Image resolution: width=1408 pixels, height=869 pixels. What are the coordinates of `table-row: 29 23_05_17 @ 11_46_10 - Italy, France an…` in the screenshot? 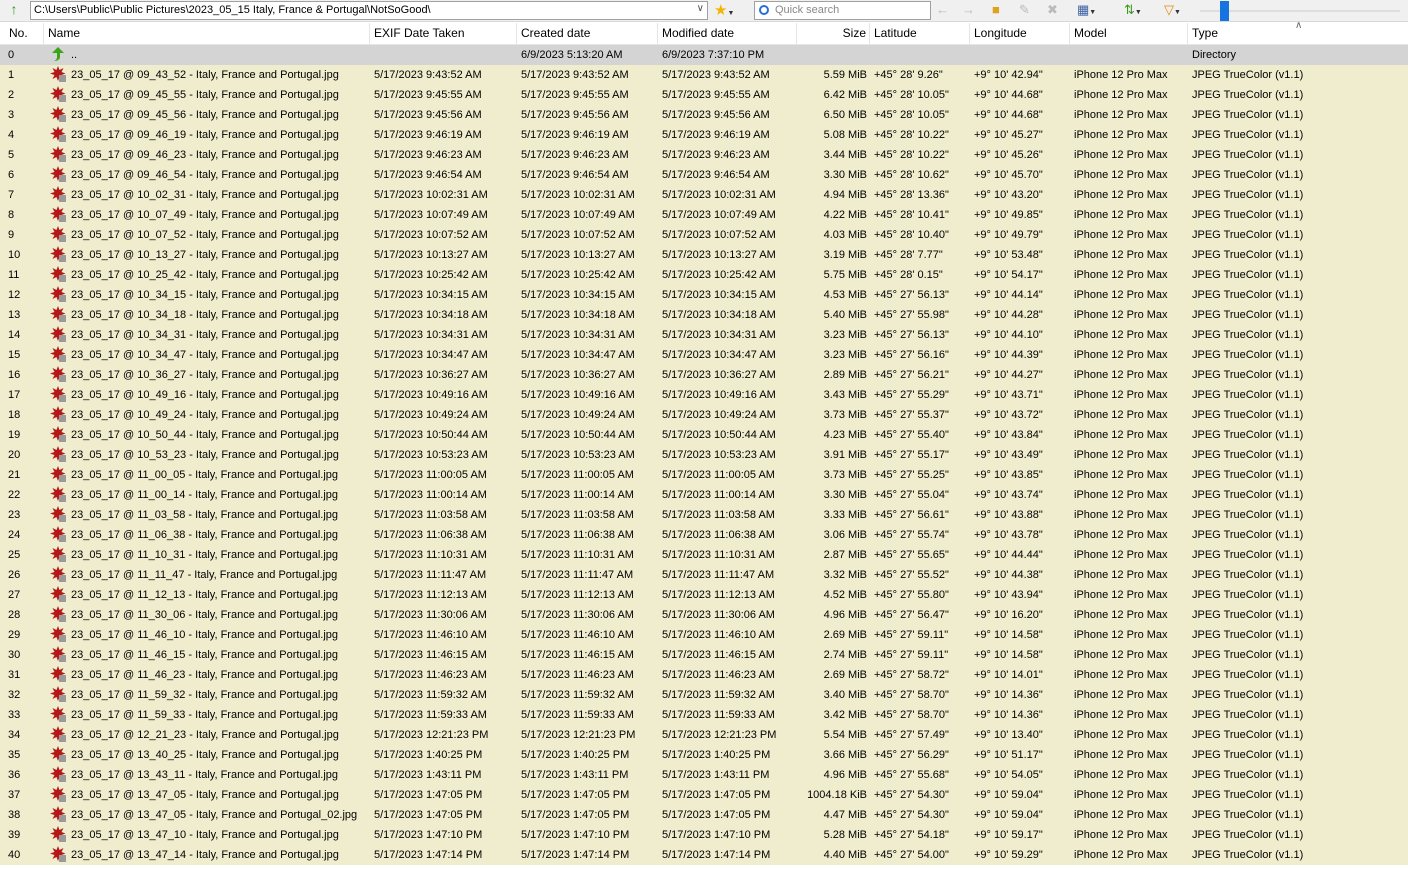 It's located at (704, 635).